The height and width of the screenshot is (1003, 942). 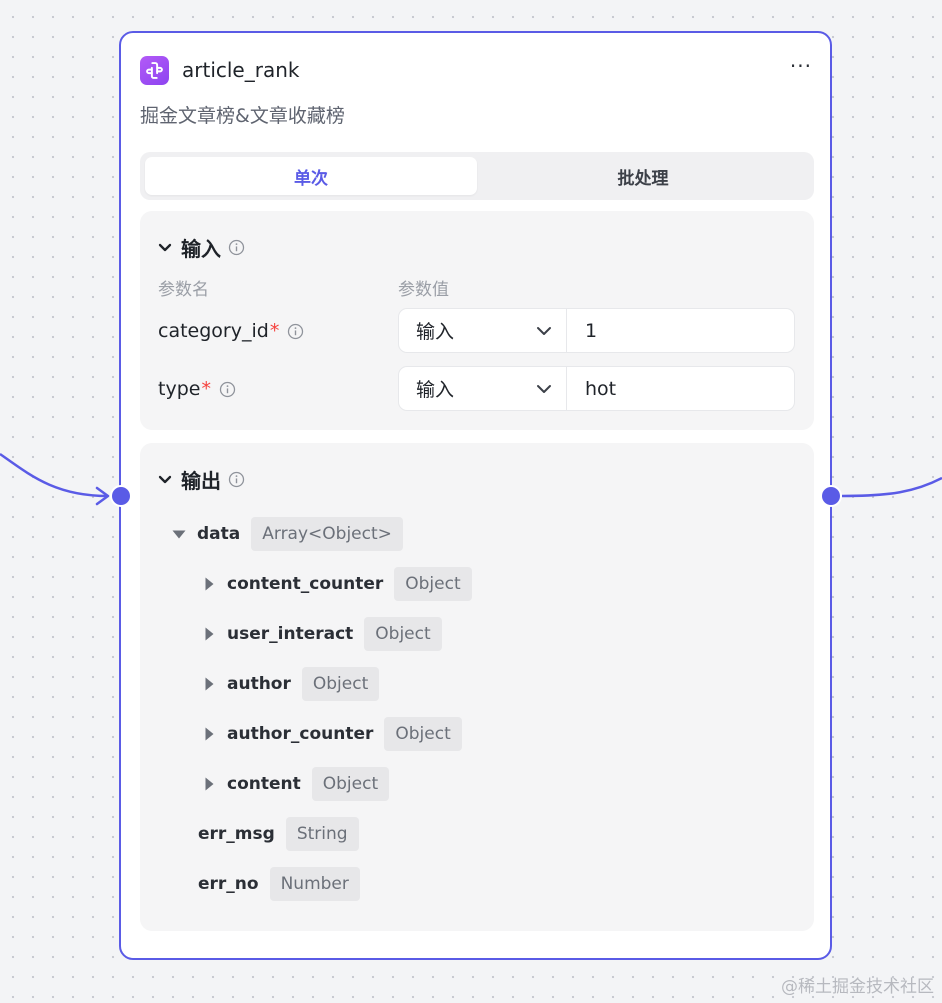 What do you see at coordinates (801, 70) in the screenshot?
I see `more-options-icon: ···` at bounding box center [801, 70].